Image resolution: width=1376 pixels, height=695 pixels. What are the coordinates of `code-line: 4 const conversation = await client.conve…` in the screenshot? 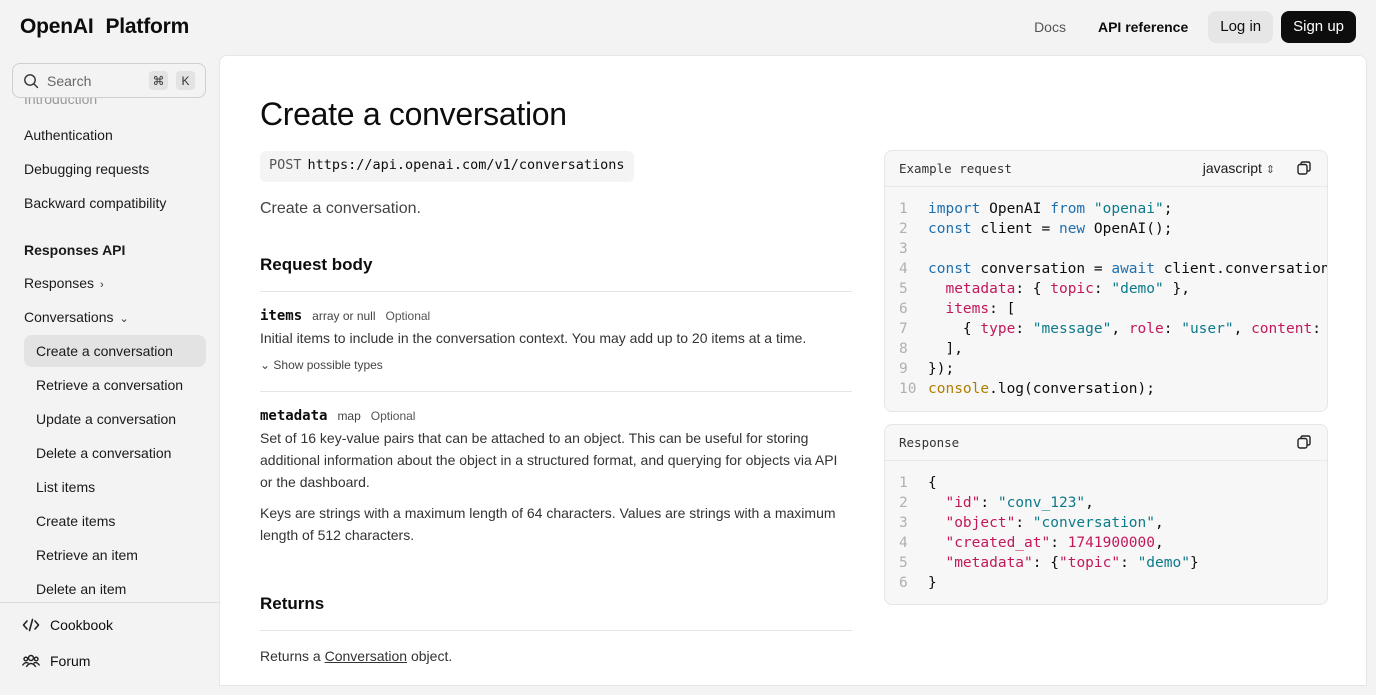 It's located at (1113, 269).